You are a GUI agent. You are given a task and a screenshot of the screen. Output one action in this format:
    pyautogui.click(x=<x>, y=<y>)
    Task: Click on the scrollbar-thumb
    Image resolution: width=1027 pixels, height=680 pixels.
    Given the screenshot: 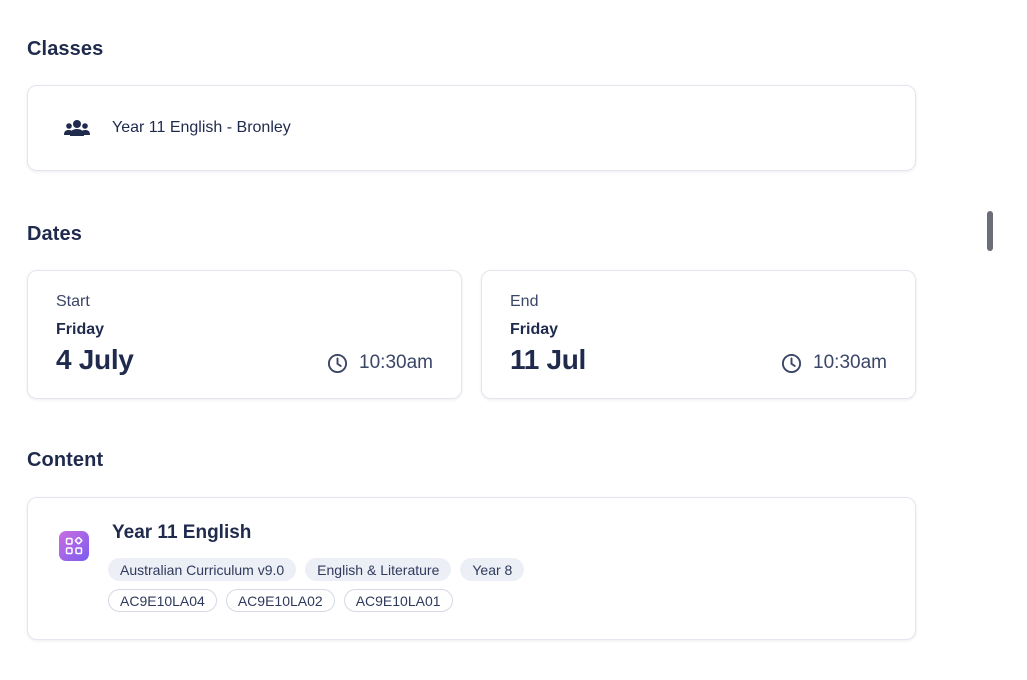 What is the action you would take?
    pyautogui.click(x=990, y=231)
    